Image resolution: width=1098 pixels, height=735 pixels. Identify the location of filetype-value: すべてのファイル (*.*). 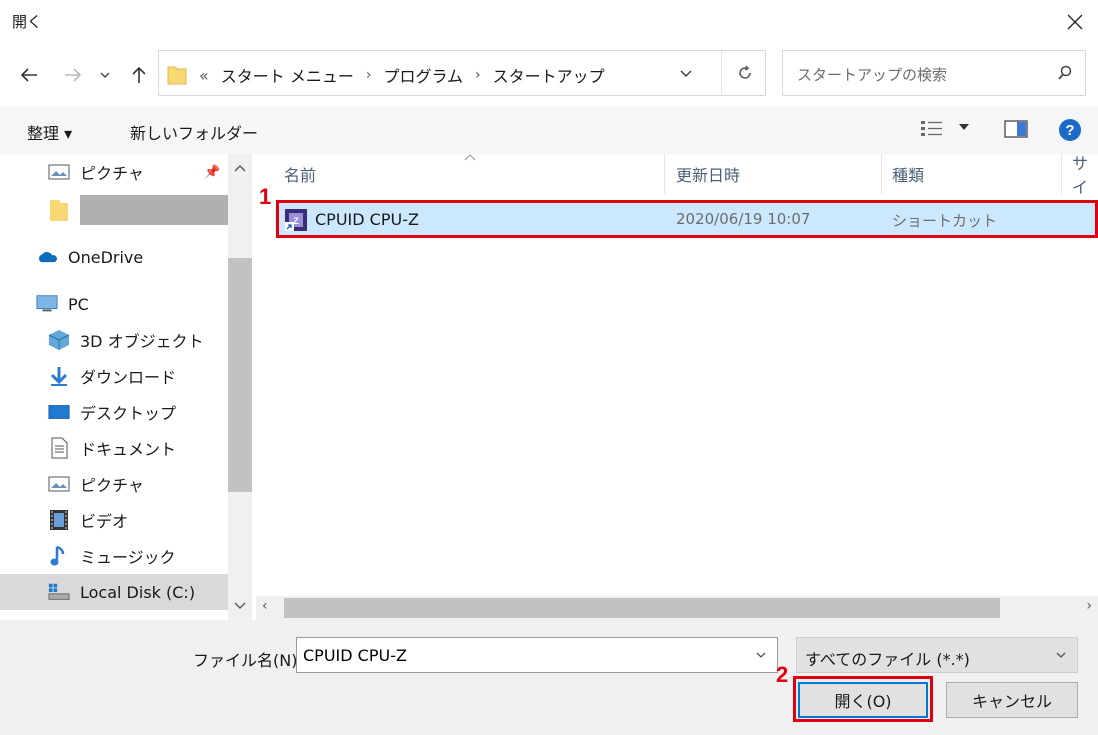
(887, 659).